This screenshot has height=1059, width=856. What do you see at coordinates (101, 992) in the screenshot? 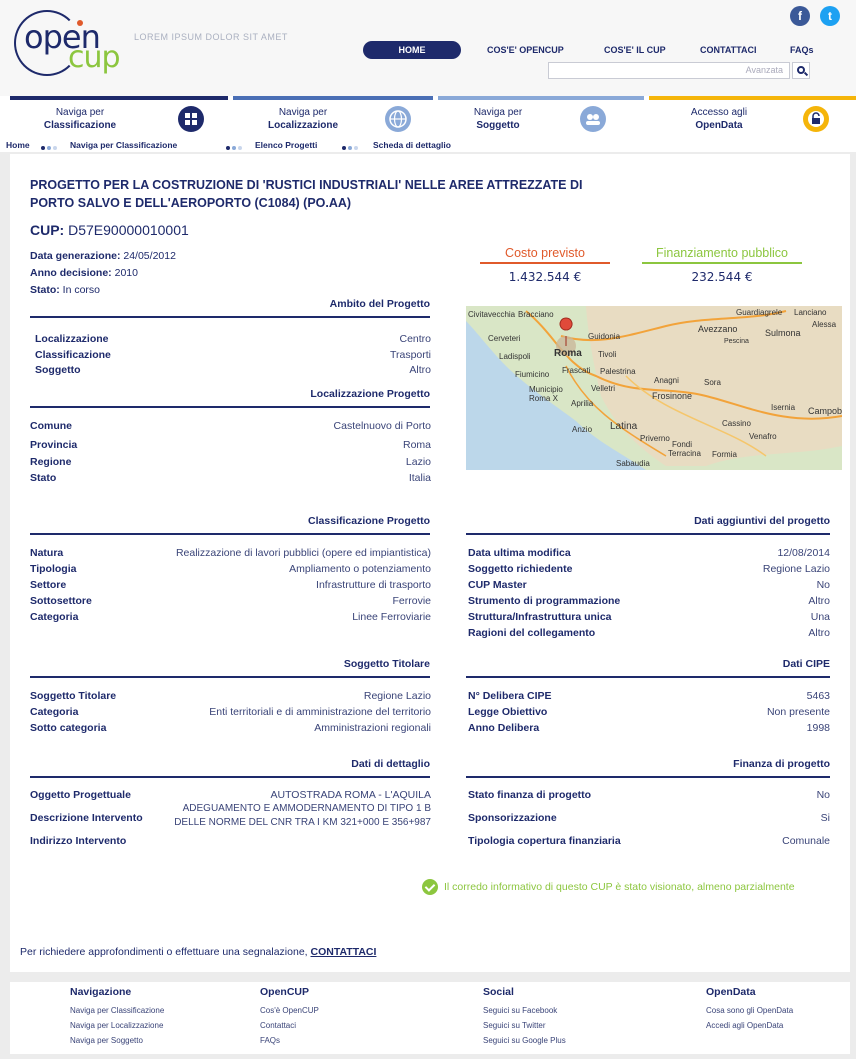
I see `footer-heading: Navigazione` at bounding box center [101, 992].